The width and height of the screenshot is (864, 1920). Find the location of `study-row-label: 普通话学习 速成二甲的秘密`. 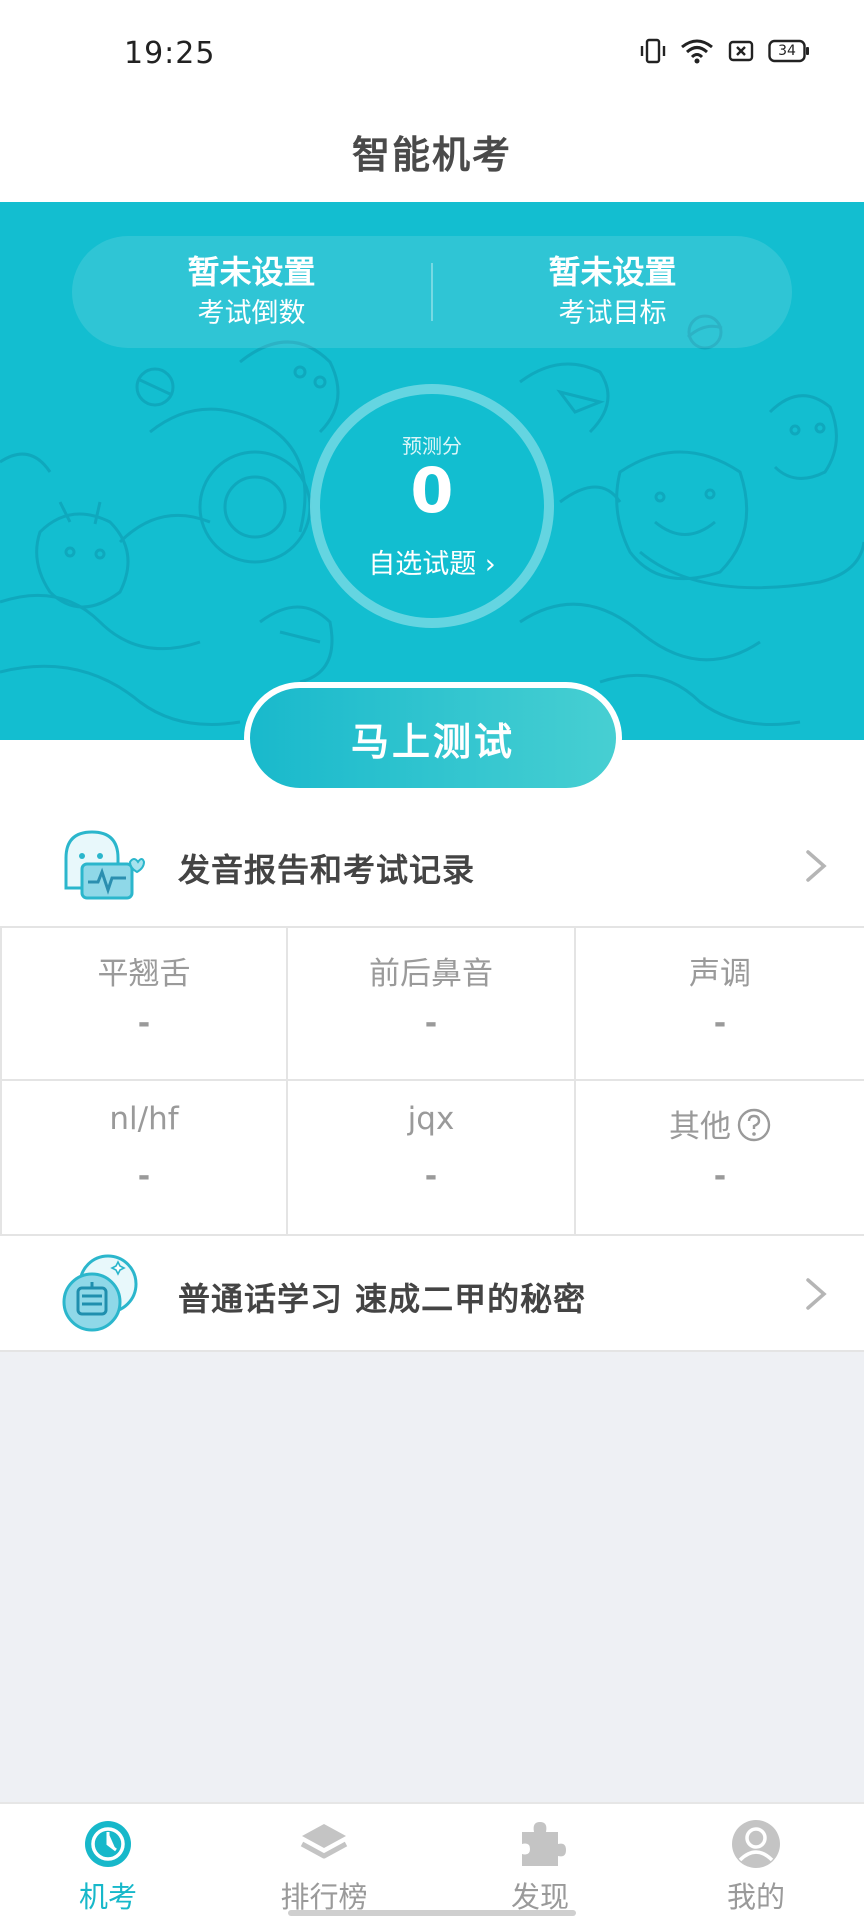

study-row-label: 普通话学习 速成二甲的秘密 is located at coordinates (382, 1299).